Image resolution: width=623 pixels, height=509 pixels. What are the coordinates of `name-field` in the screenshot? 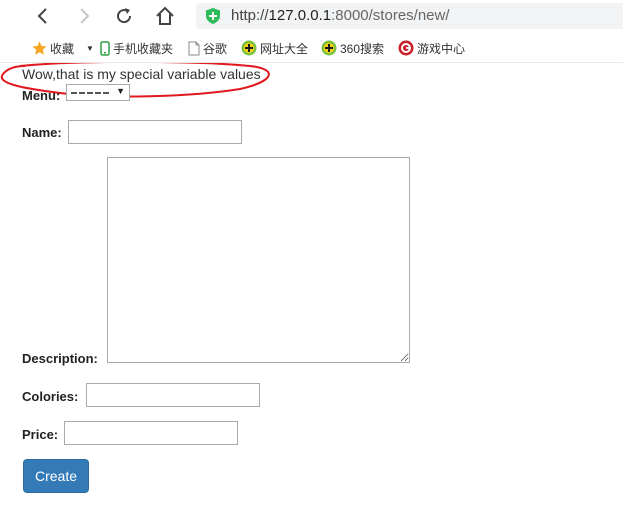 It's located at (155, 132).